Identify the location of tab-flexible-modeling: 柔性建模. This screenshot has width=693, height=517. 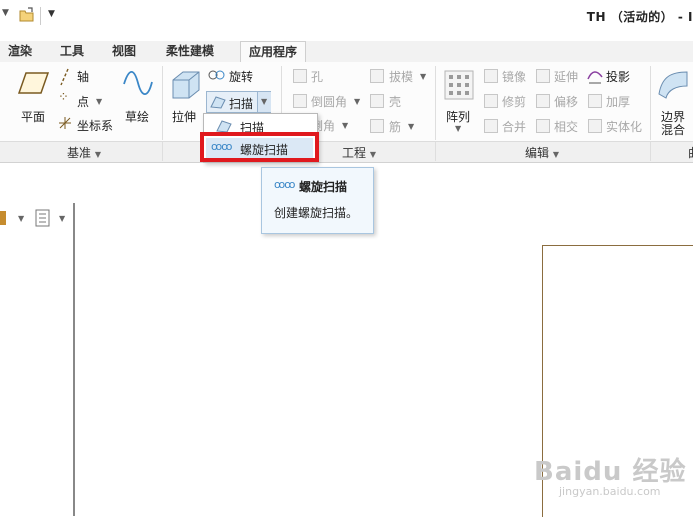
(190, 51).